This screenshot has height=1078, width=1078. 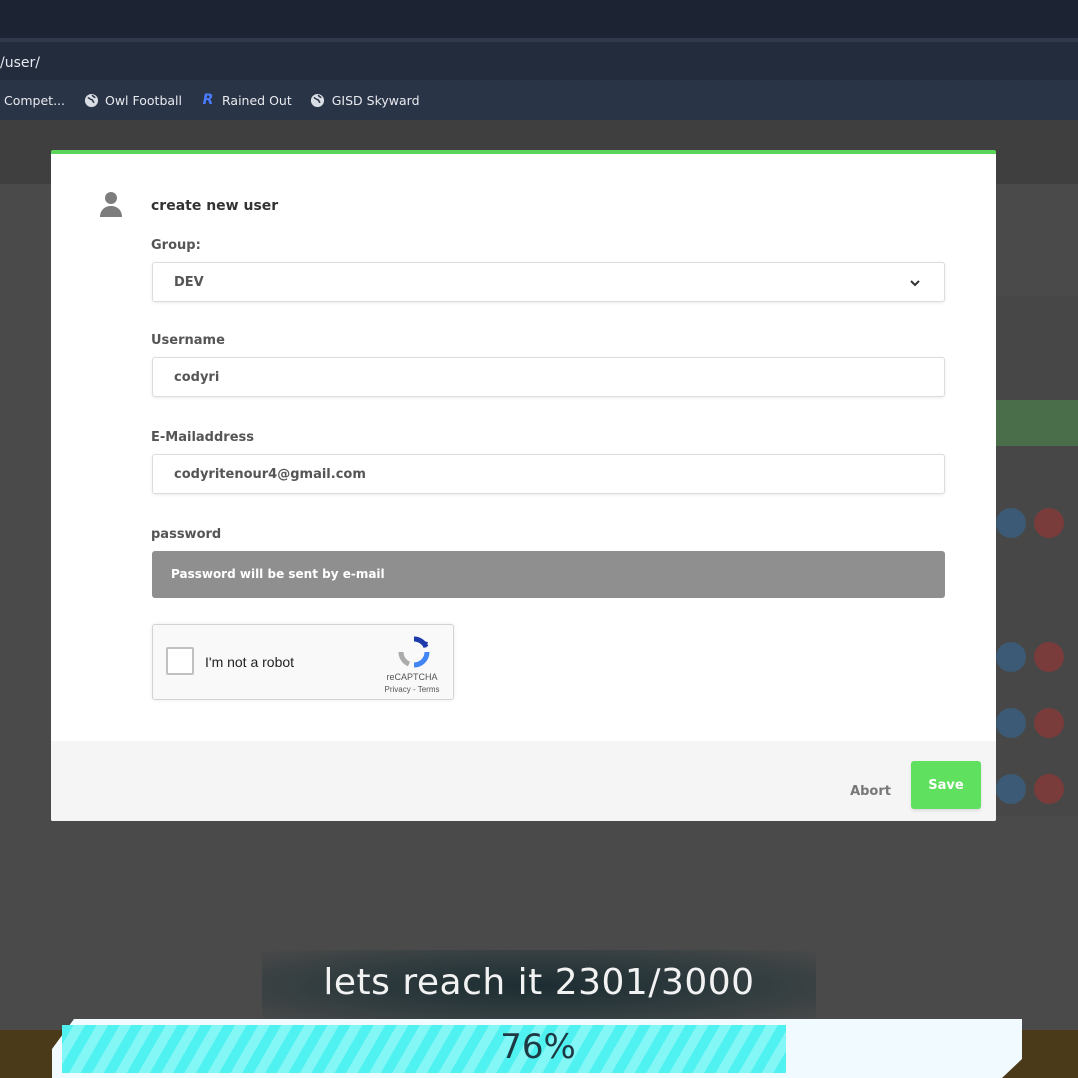 I want to click on username-input: codyri, so click(x=548, y=377).